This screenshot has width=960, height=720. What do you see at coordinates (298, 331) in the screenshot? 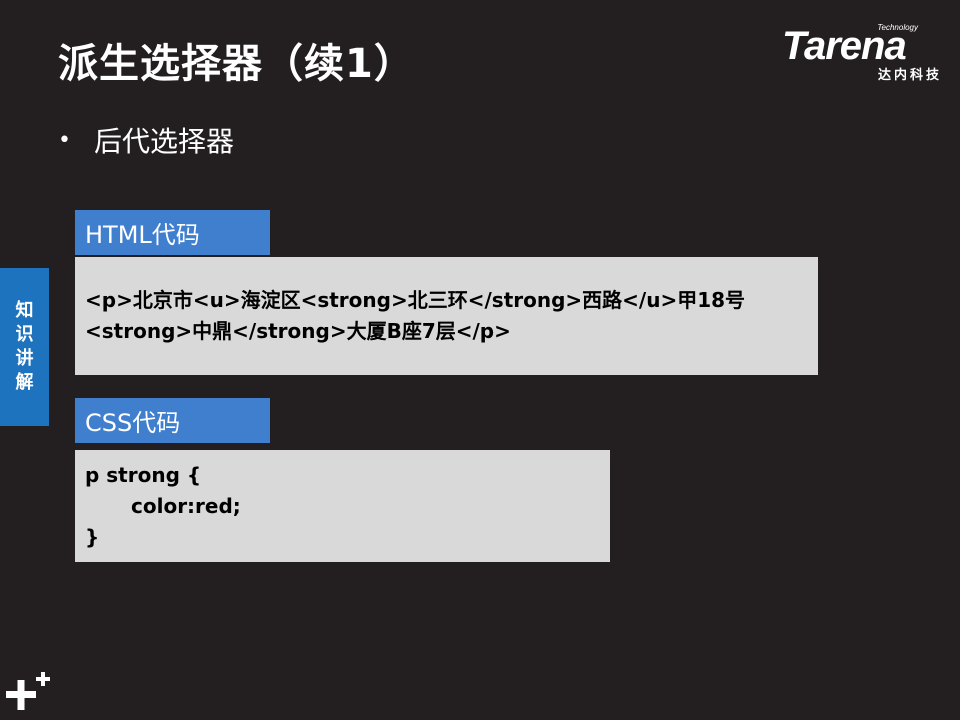
I see `html-code-line: <strong>中鼎</strong>大厦B座7层</p>` at bounding box center [298, 331].